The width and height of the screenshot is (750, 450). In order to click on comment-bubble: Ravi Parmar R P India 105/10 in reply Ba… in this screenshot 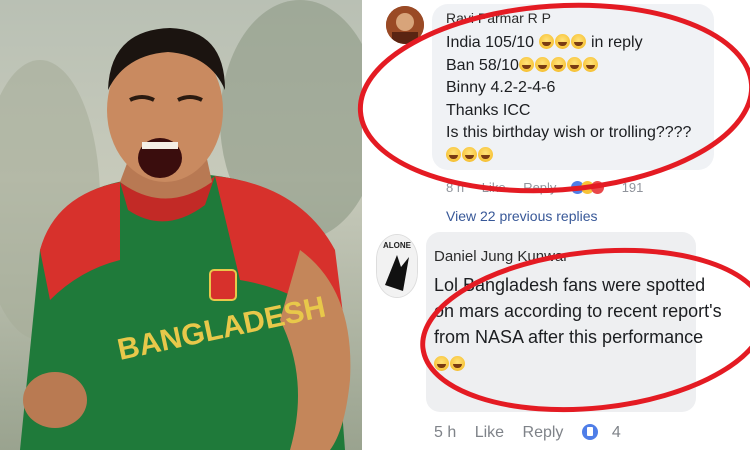, I will do `click(573, 87)`.